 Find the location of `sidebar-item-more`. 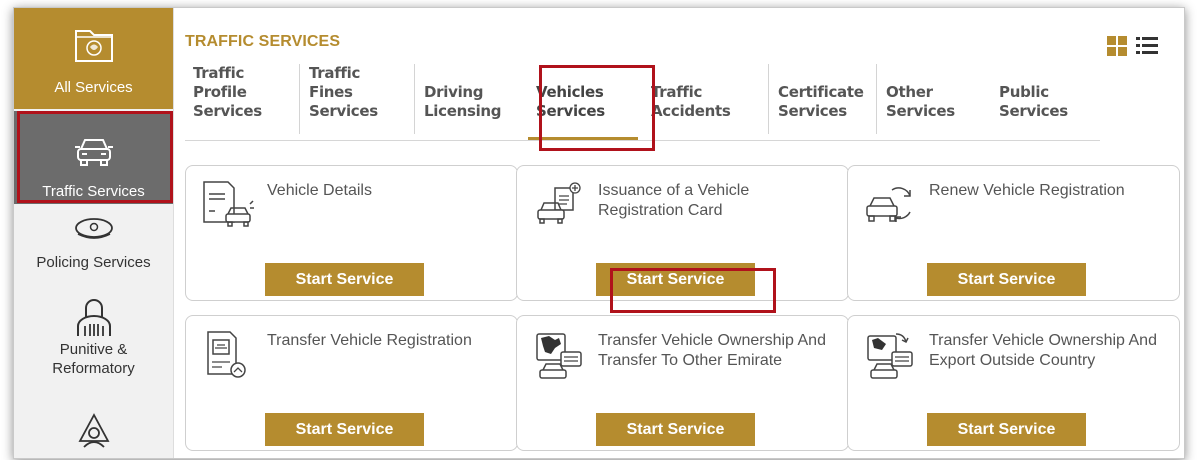

sidebar-item-more is located at coordinates (93, 435).